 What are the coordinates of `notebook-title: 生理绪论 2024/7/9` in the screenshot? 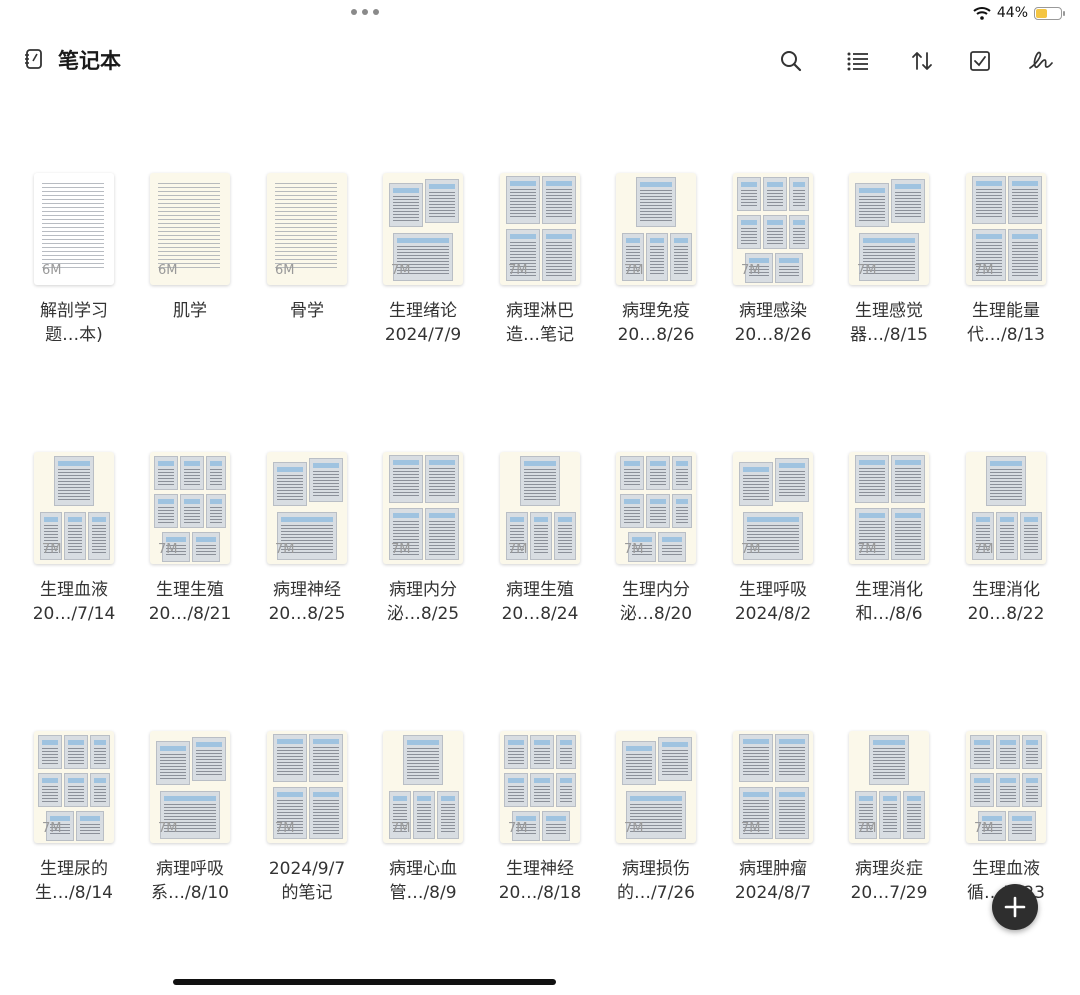 It's located at (423, 323).